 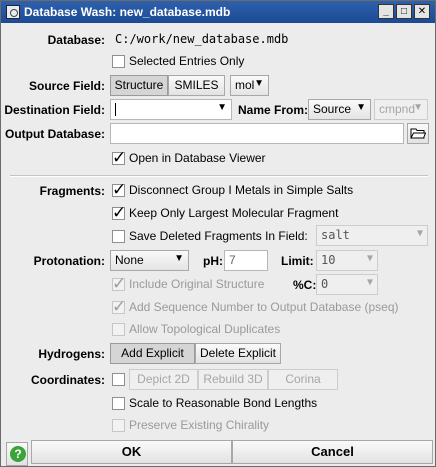 I want to click on percent-c-value: 0, so click(x=325, y=284).